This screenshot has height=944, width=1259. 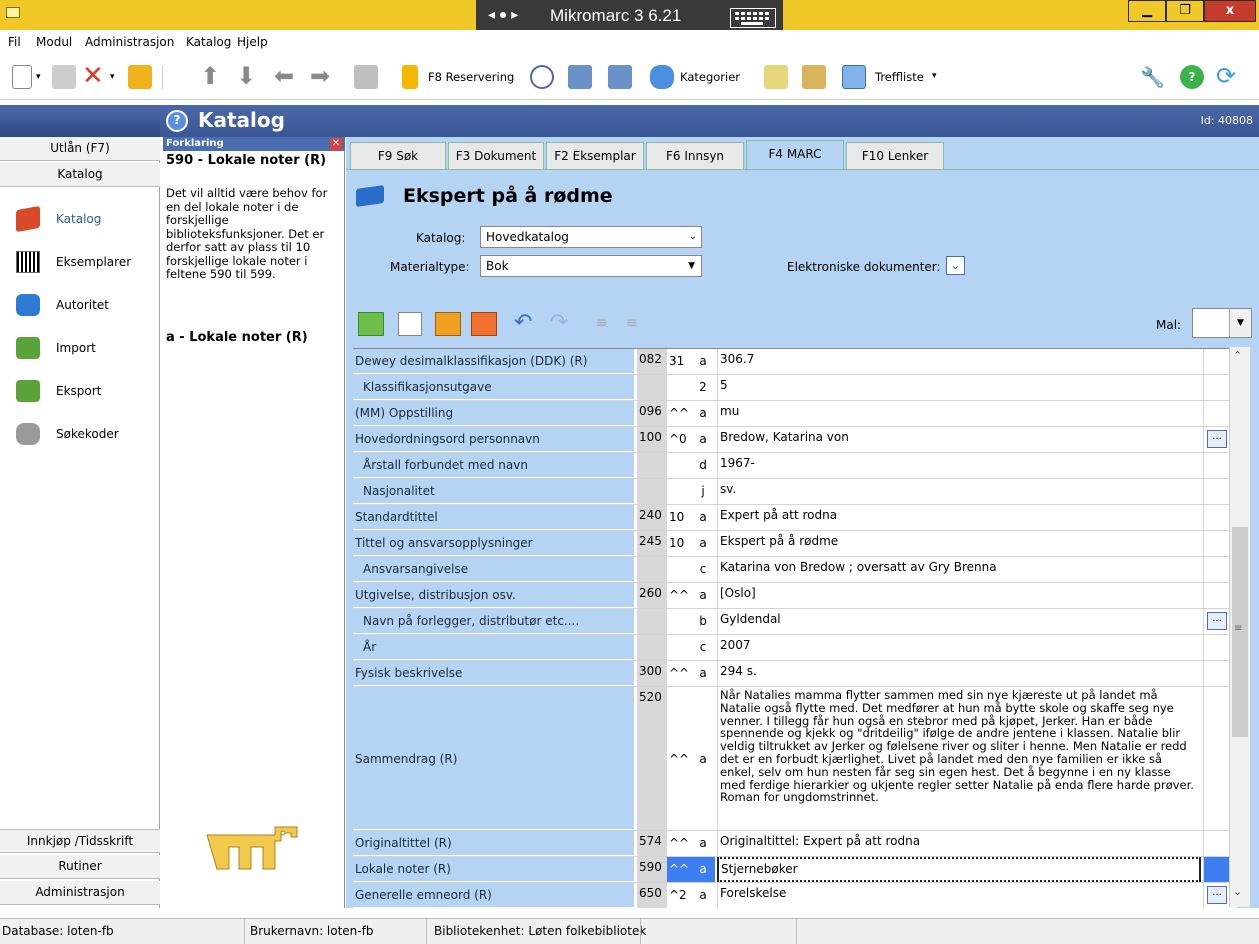 What do you see at coordinates (80, 867) in the screenshot?
I see `nav-tab-rutiner: Rutiner` at bounding box center [80, 867].